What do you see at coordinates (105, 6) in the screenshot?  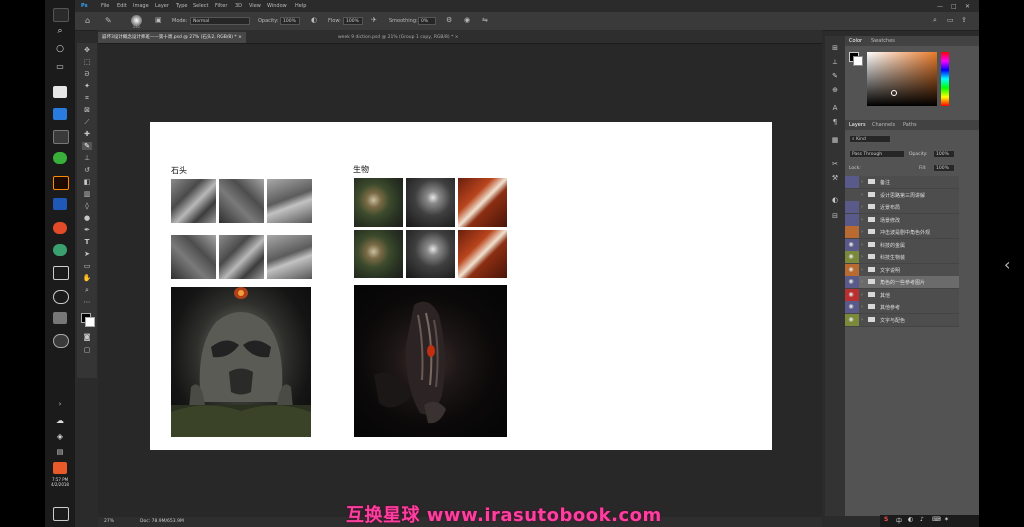 I see `menu-file: File` at bounding box center [105, 6].